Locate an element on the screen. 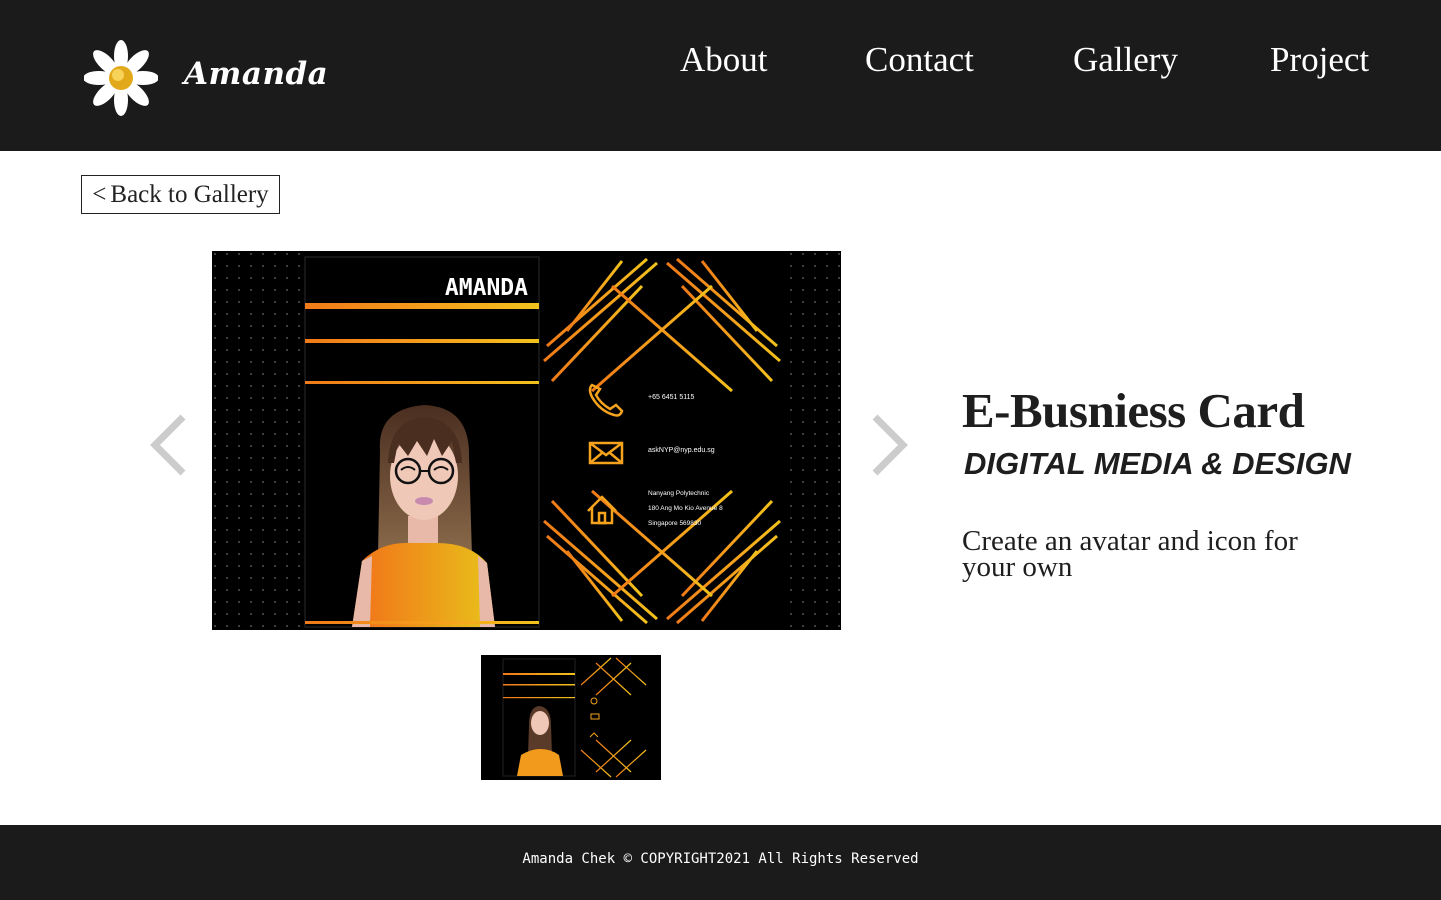  card-phone-text: +65 6451 5115 is located at coordinates (671, 397).